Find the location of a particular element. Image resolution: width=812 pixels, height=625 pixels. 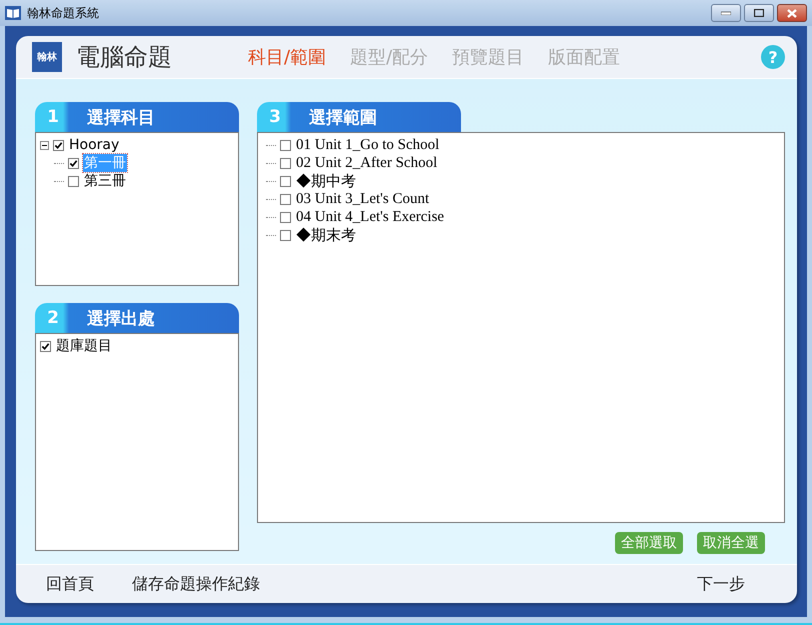

close-icon is located at coordinates (792, 13).